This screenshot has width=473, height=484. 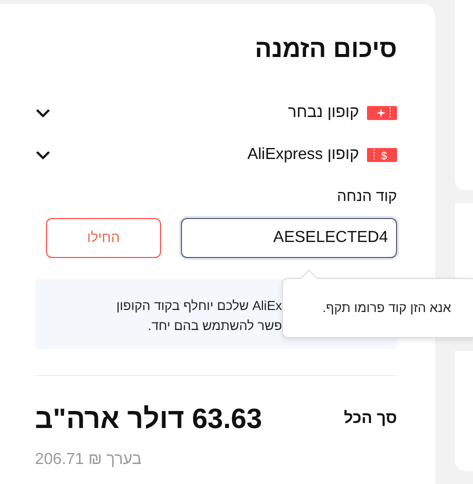 I want to click on tooltip-text: אנא הזן קוד פרומו תקף., so click(x=386, y=308).